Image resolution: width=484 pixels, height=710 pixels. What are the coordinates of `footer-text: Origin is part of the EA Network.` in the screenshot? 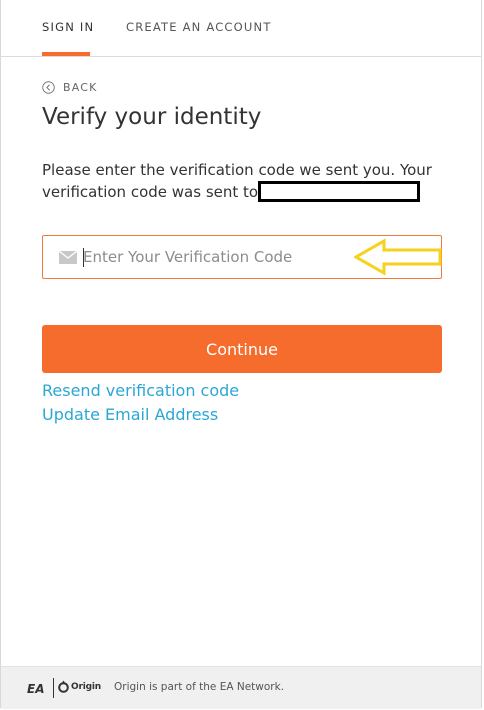 It's located at (199, 687).